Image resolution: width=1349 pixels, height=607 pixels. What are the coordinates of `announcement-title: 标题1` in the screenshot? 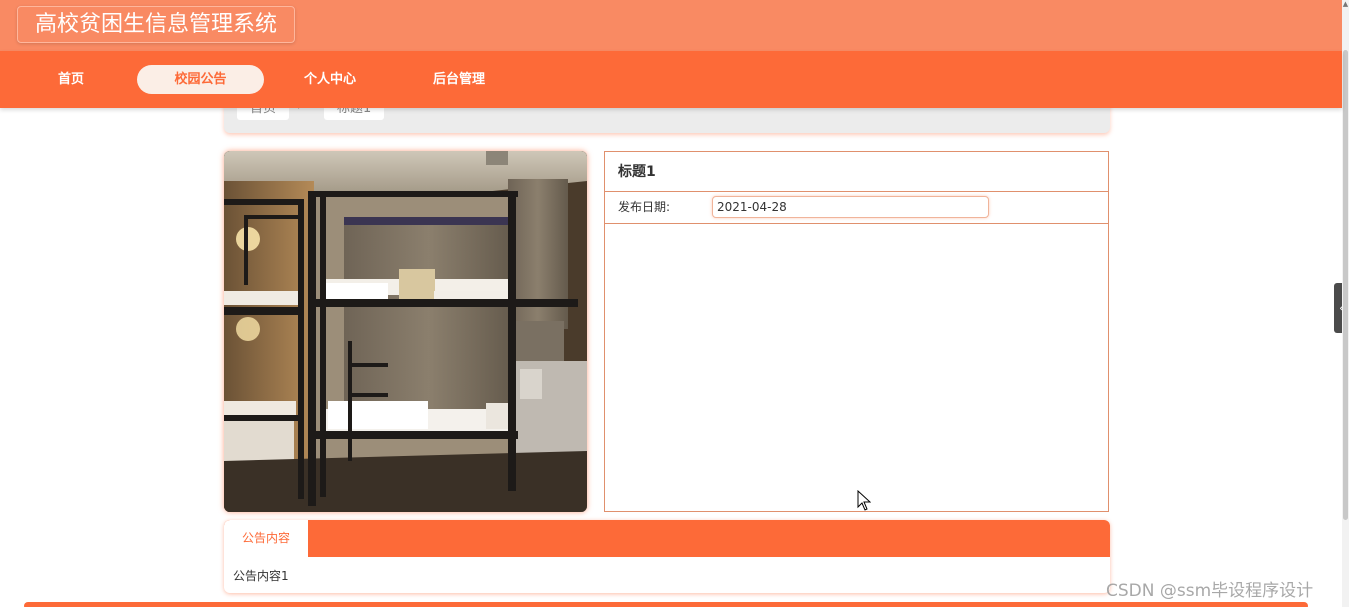 It's located at (856, 172).